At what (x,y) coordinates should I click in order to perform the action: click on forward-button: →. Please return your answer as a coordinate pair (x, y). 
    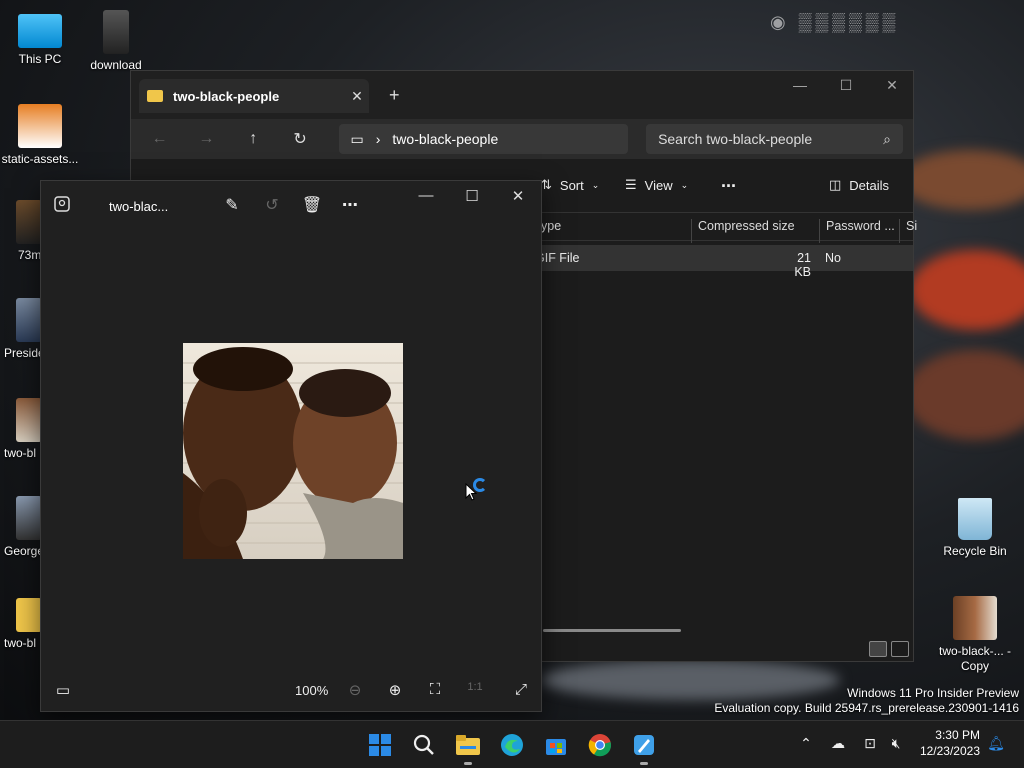
    Looking at the image, I should click on (206, 139).